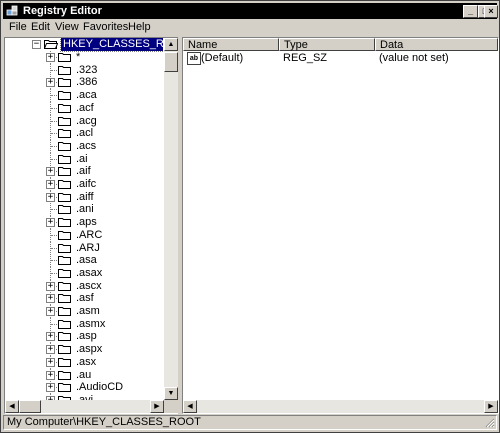 The width and height of the screenshot is (500, 433). Describe the element at coordinates (84, 311) in the screenshot. I see `tree-item: + .asm` at that location.